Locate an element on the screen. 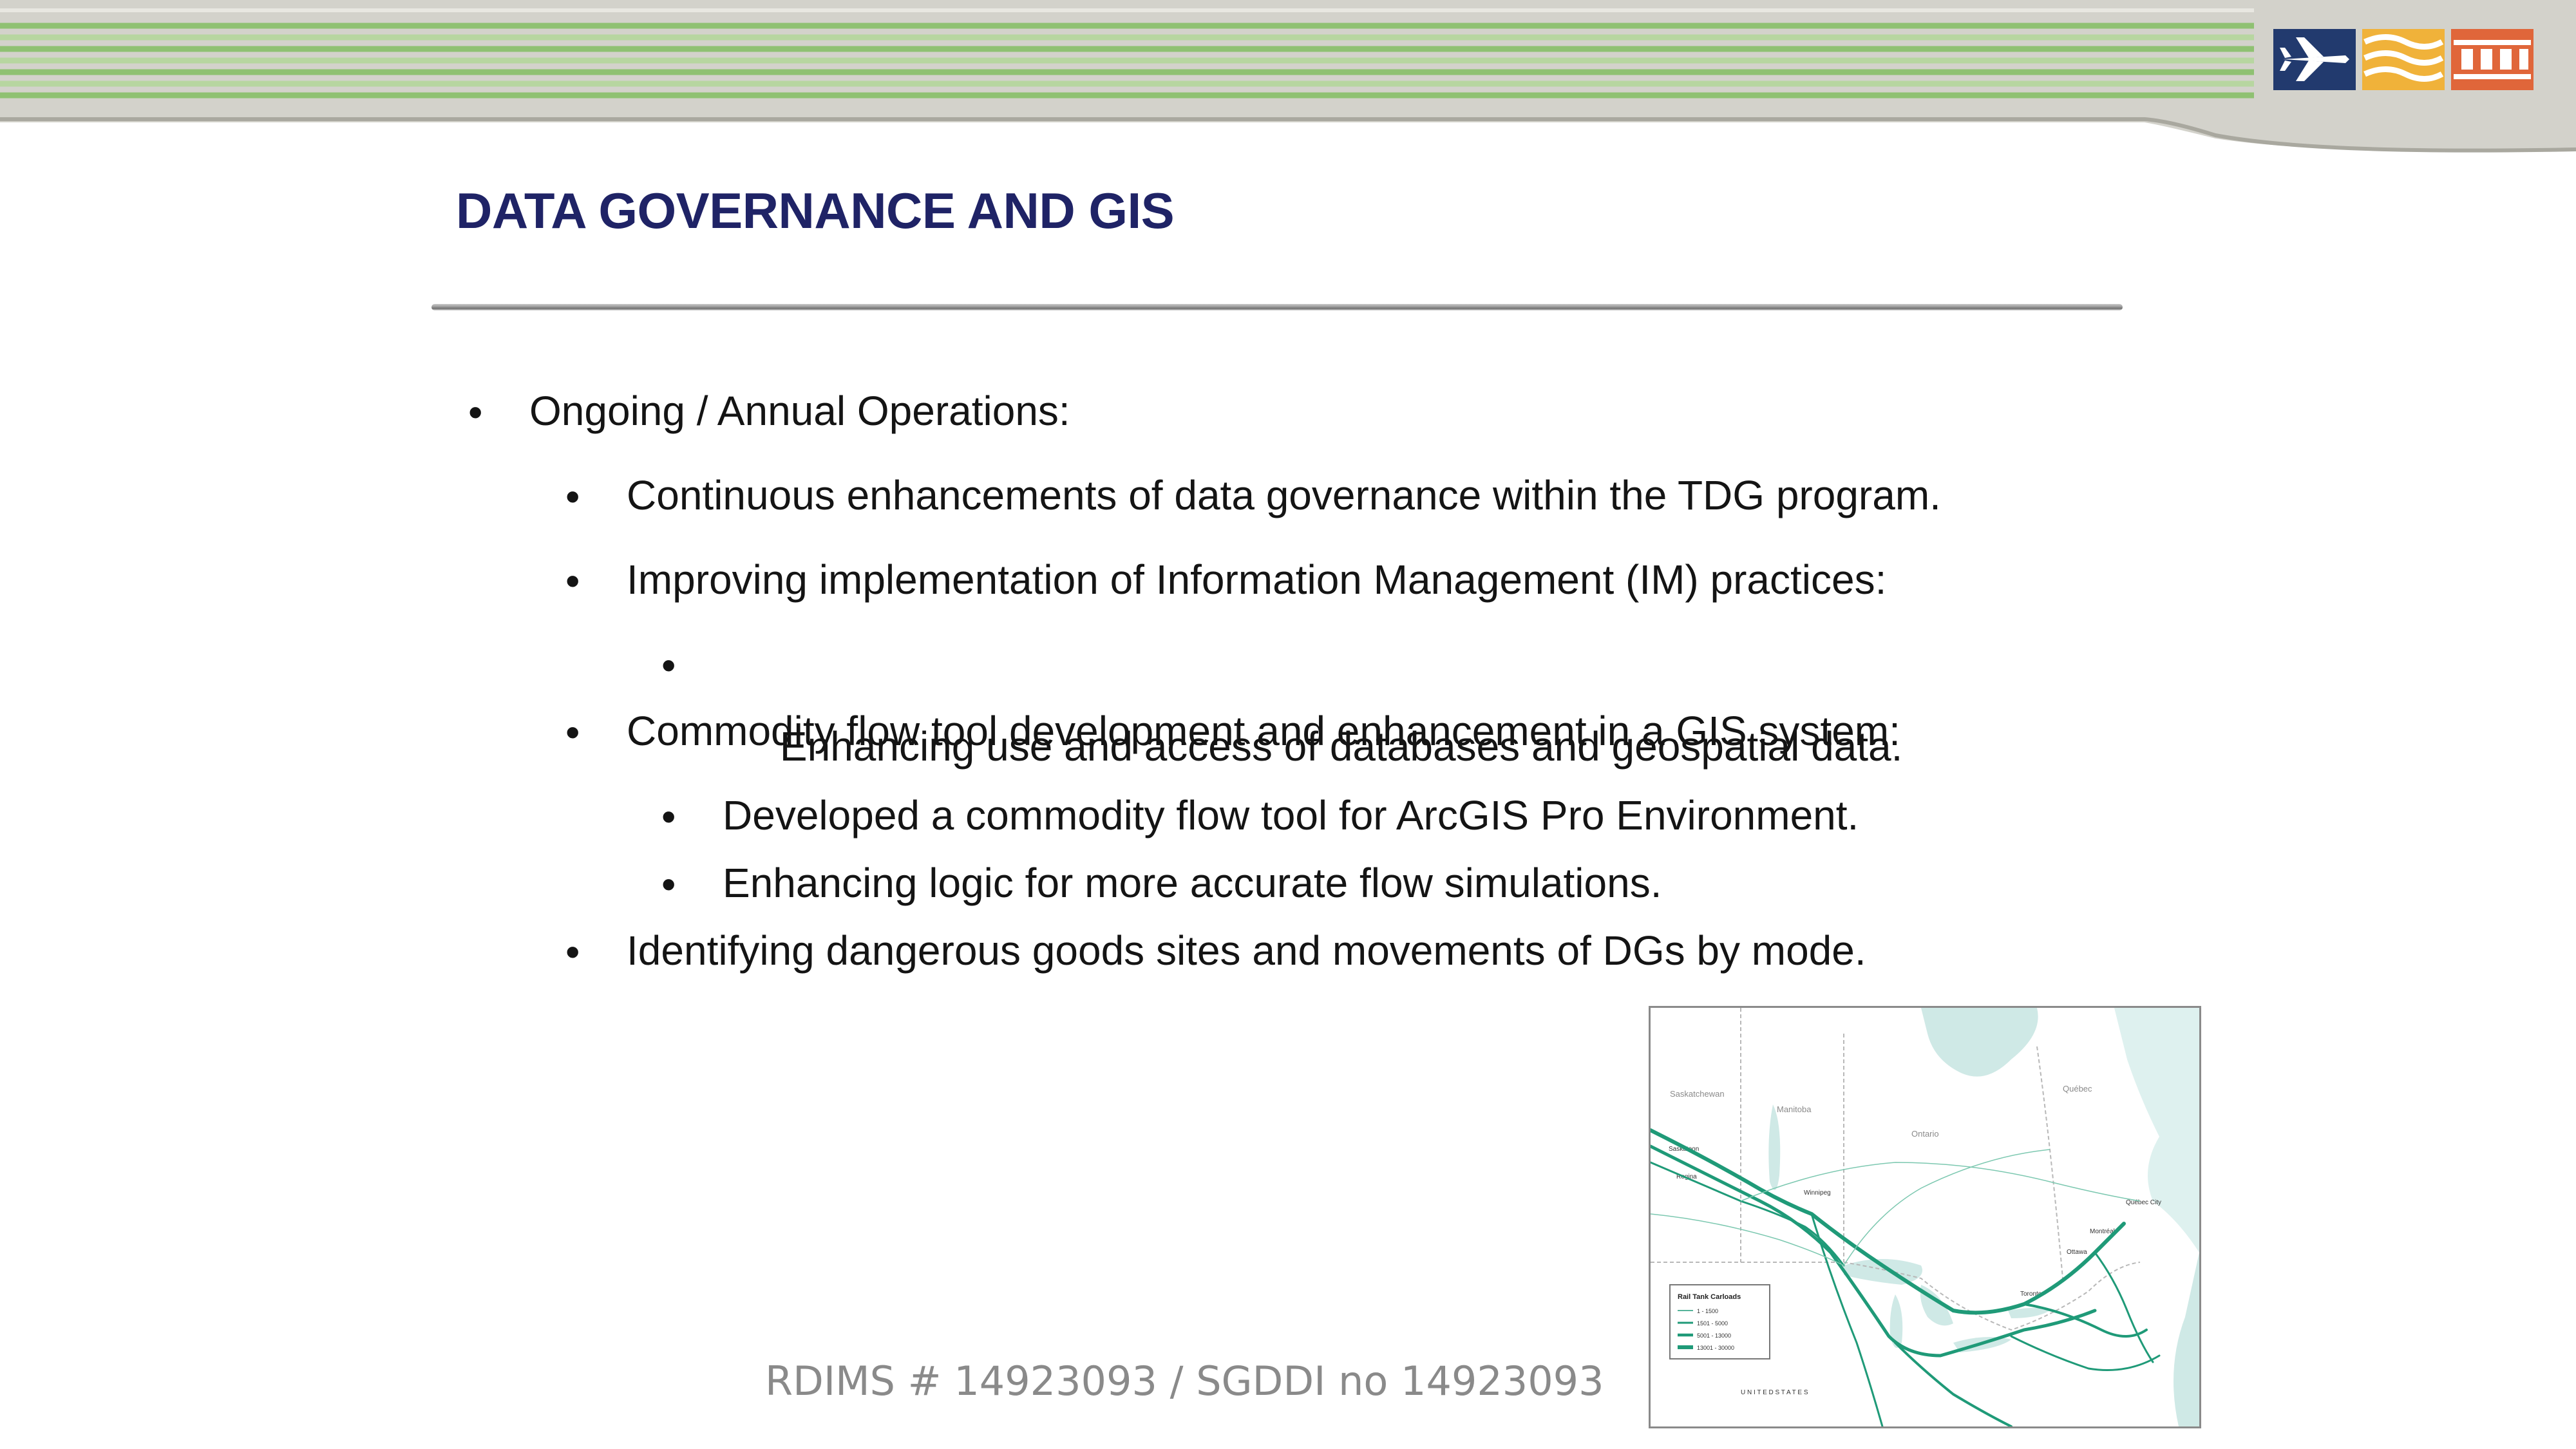 This screenshot has width=2576, height=1449. legend-item: 1501 - 5000 is located at coordinates (1713, 1323).